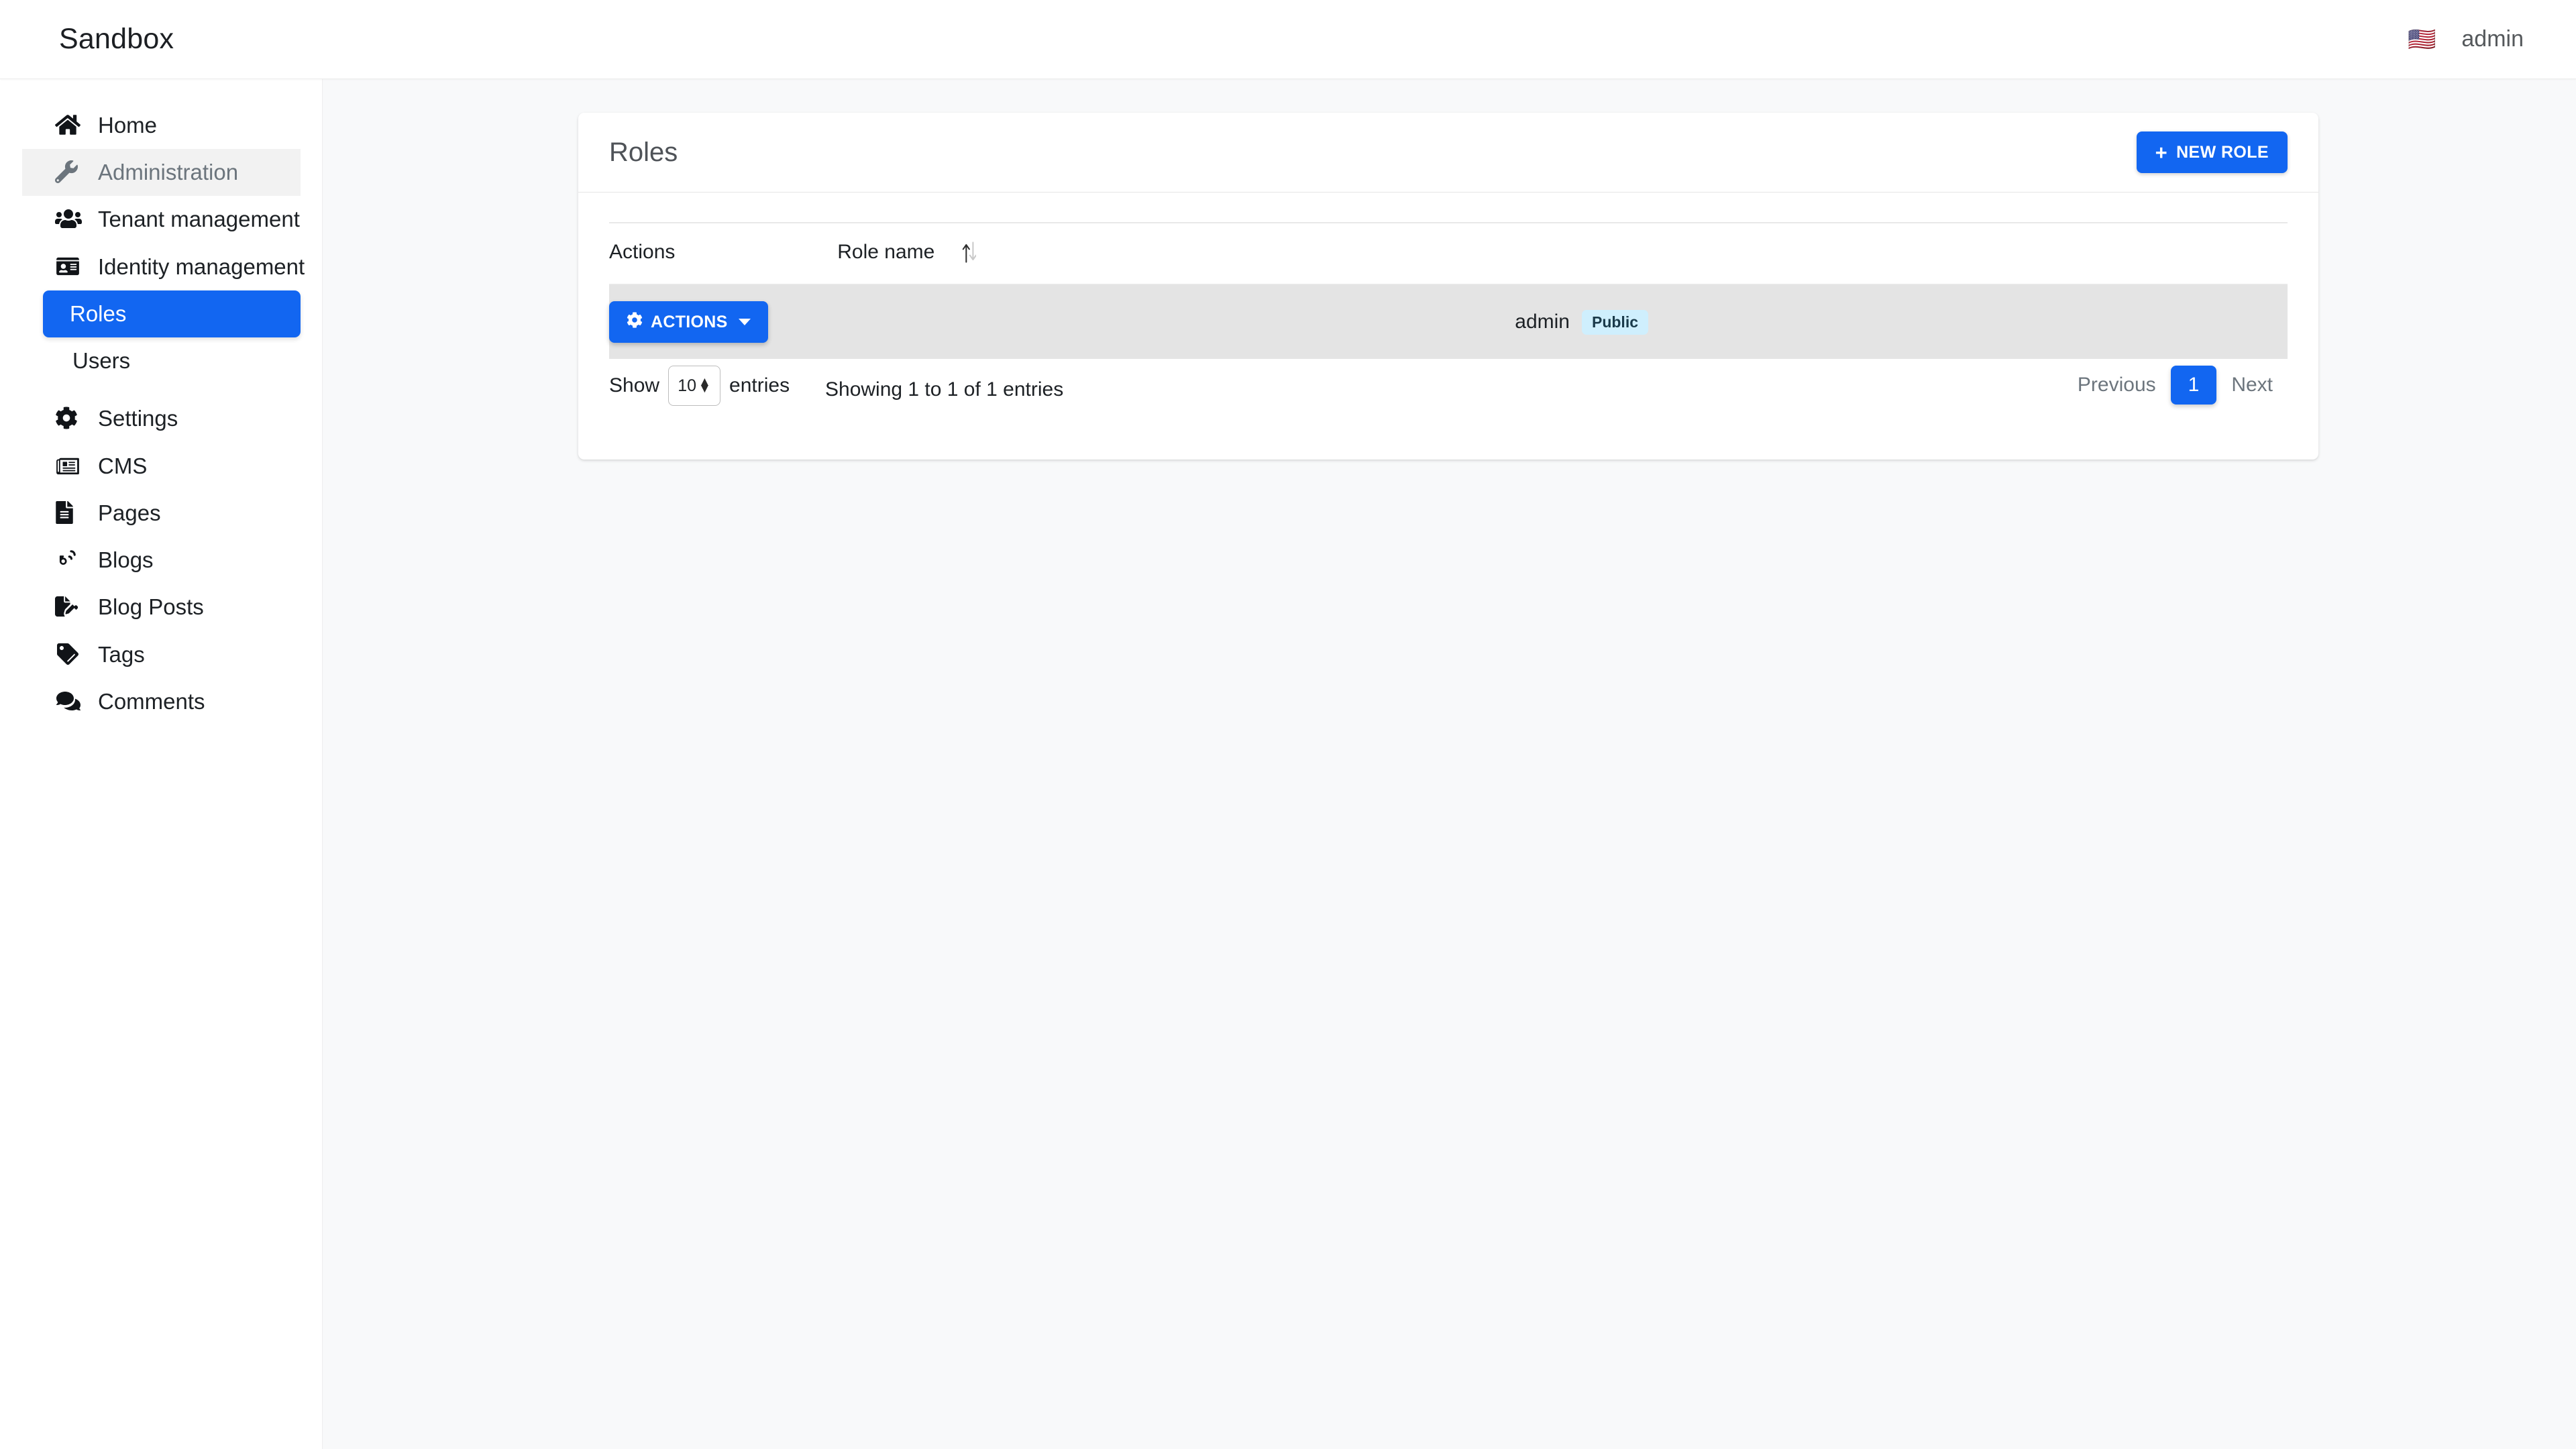  I want to click on tag-icon, so click(70, 654).